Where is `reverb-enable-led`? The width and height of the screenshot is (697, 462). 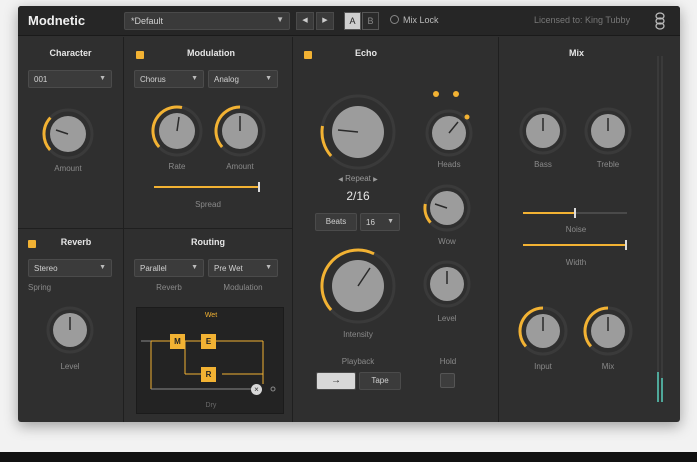
reverb-enable-led is located at coordinates (32, 244).